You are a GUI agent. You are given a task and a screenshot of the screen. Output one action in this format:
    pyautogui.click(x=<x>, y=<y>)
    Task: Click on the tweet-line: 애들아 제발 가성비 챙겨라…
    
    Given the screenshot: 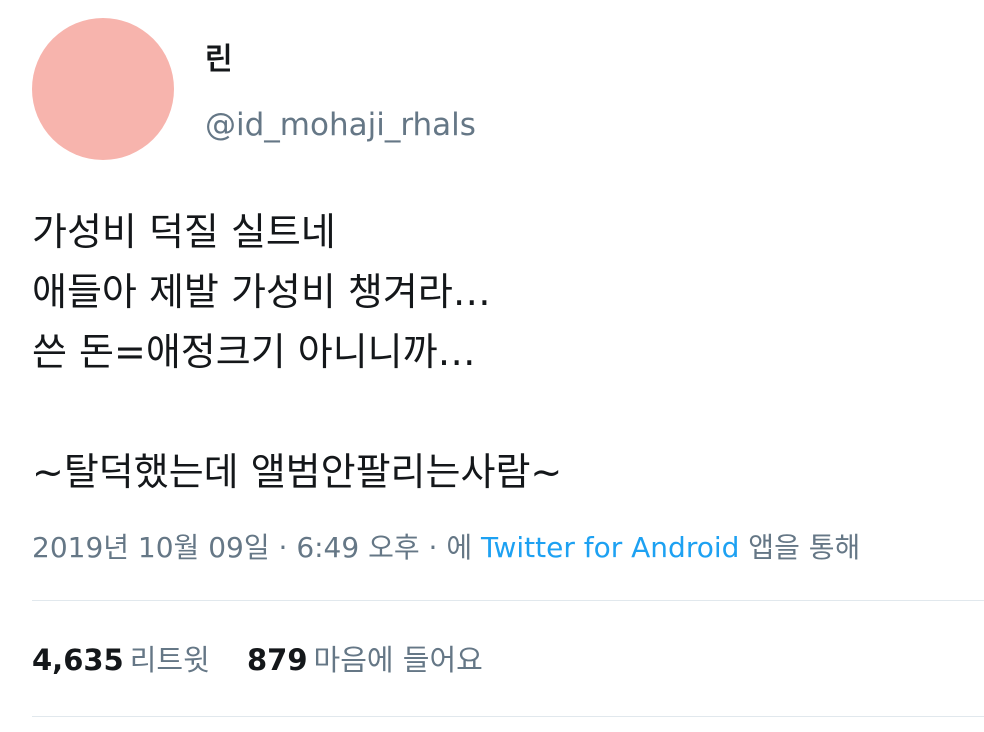 What is the action you would take?
    pyautogui.click(x=261, y=292)
    